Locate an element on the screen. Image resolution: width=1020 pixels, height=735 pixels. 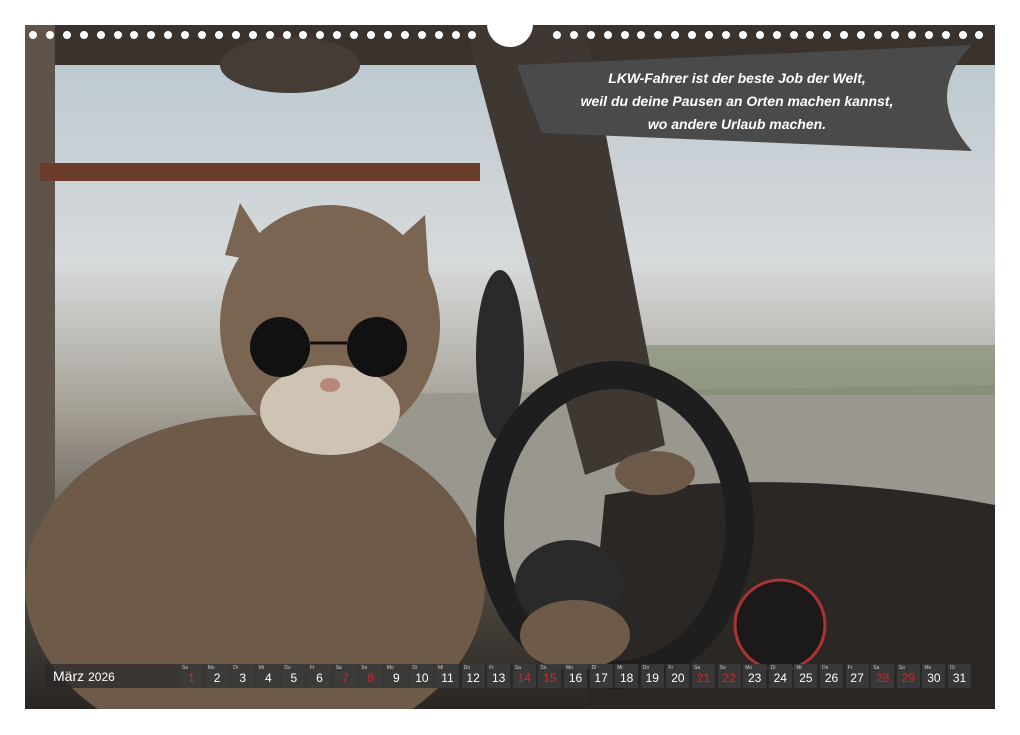
day-number: 12 is located at coordinates (473, 678).